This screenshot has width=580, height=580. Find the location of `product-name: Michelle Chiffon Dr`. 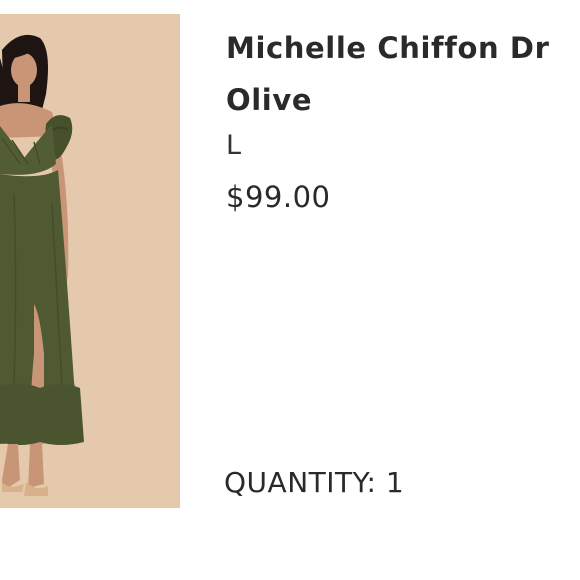

product-name: Michelle Chiffon Dr is located at coordinates (388, 48).